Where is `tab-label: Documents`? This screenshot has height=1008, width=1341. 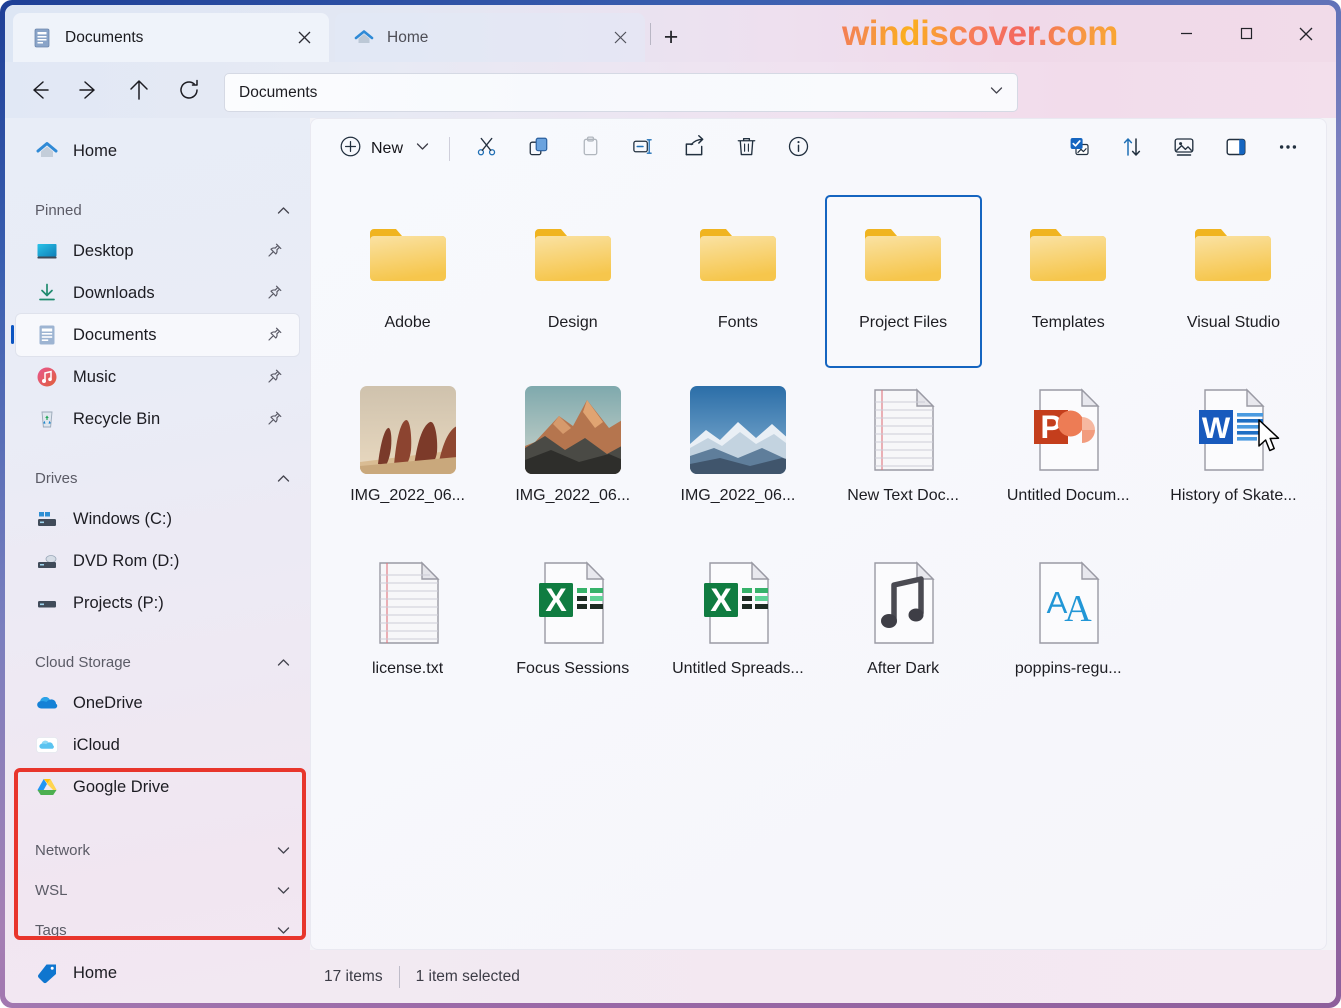
tab-label: Documents is located at coordinates (104, 37).